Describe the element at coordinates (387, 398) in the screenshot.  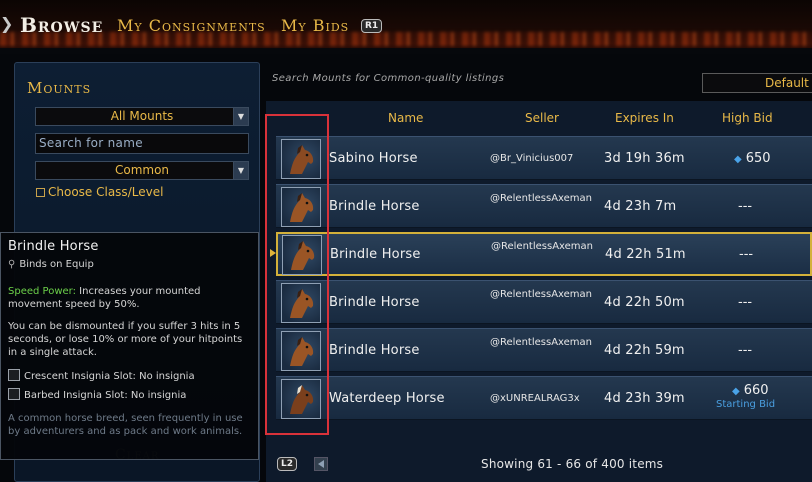
I see `listing-name: Waterdeep Horse` at that location.